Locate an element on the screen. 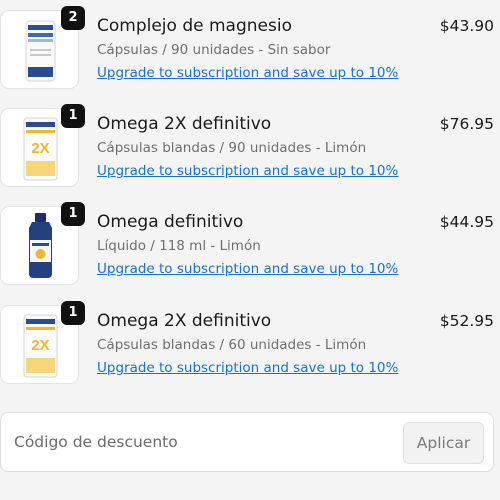 This screenshot has width=500, height=500. product-variant: Cápsulas blandas / 60 unidades - Limón is located at coordinates (232, 345).